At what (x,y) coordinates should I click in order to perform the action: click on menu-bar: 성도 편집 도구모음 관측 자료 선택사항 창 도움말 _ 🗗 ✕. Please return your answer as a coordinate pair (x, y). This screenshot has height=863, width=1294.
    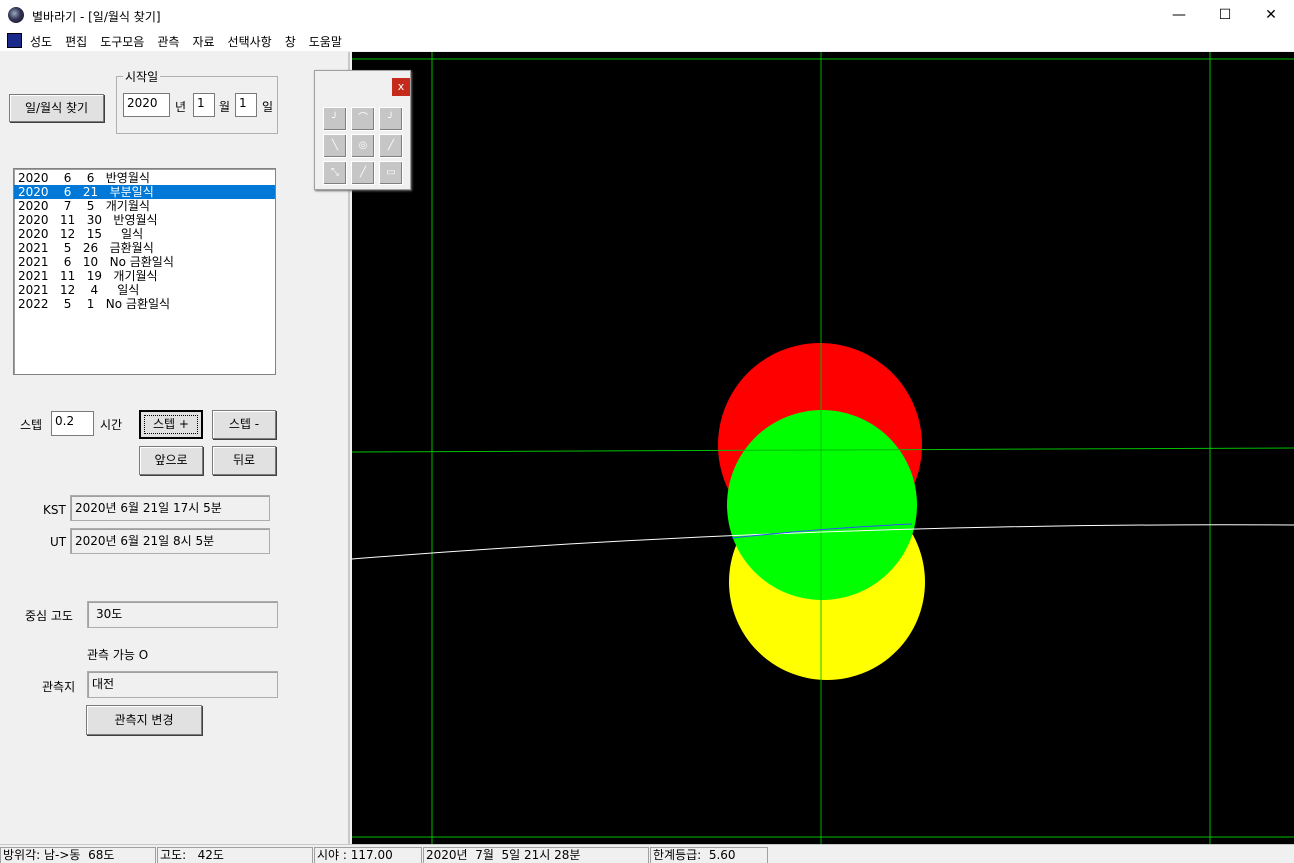
    Looking at the image, I should click on (647, 53).